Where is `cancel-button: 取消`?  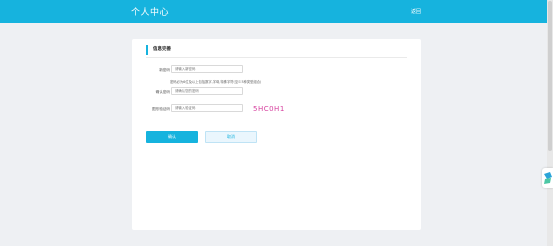 cancel-button: 取消 is located at coordinates (231, 137).